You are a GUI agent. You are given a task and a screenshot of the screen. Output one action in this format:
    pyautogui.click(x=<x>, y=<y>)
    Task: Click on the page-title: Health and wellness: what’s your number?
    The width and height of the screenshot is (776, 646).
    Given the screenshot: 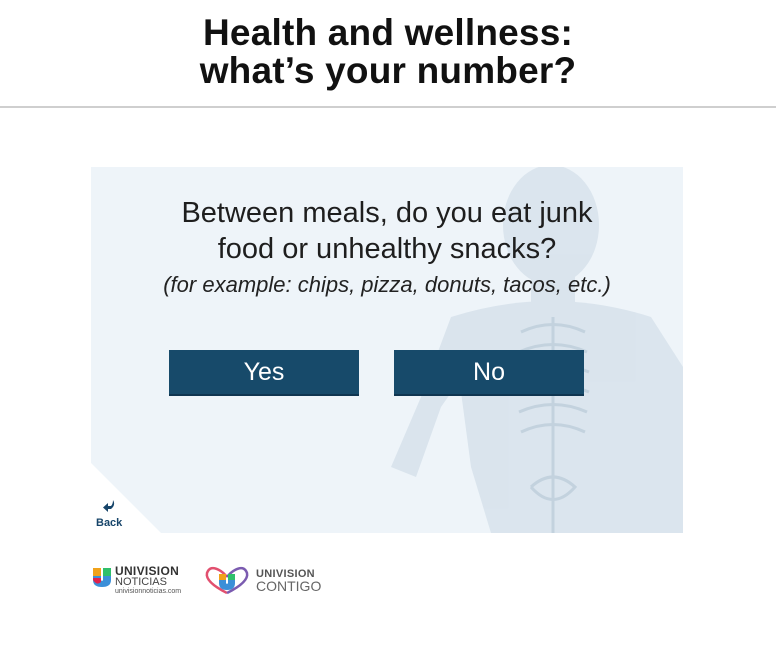 What is the action you would take?
    pyautogui.click(x=388, y=52)
    